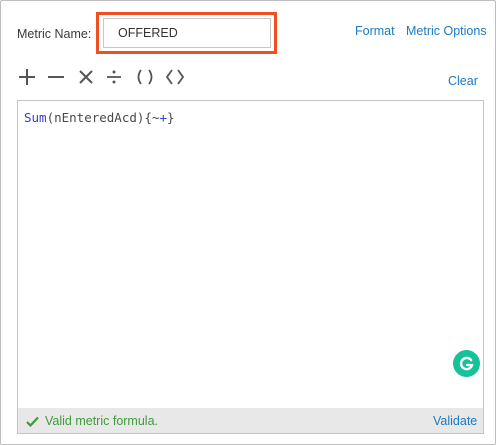 This screenshot has height=445, width=496. Describe the element at coordinates (54, 34) in the screenshot. I see `metric-name-label: Metric Name:` at that location.